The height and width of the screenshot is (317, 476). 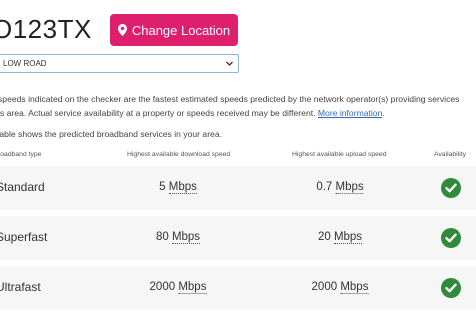 I want to click on upload-value: 0.7, so click(x=324, y=187).